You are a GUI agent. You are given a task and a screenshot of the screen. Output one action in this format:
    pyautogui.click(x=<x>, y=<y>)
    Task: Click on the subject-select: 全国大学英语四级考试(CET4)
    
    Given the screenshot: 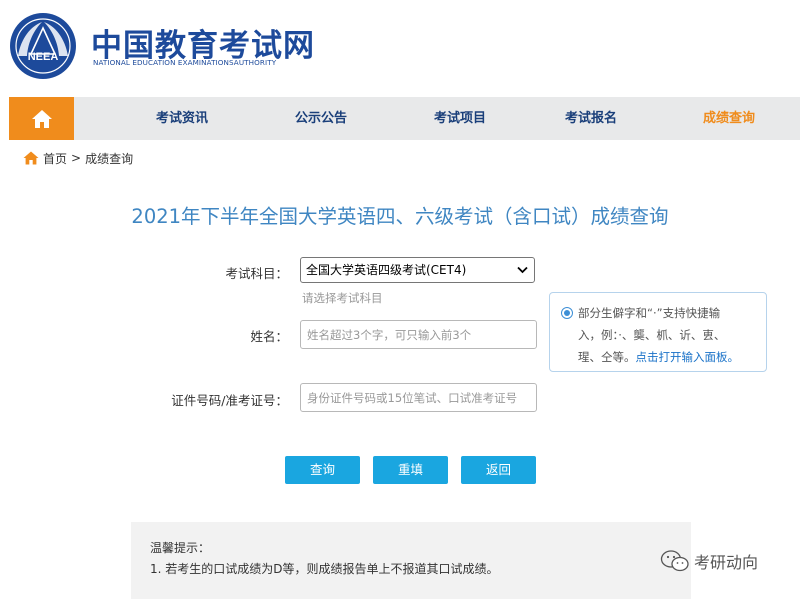 What is the action you would take?
    pyautogui.click(x=417, y=270)
    